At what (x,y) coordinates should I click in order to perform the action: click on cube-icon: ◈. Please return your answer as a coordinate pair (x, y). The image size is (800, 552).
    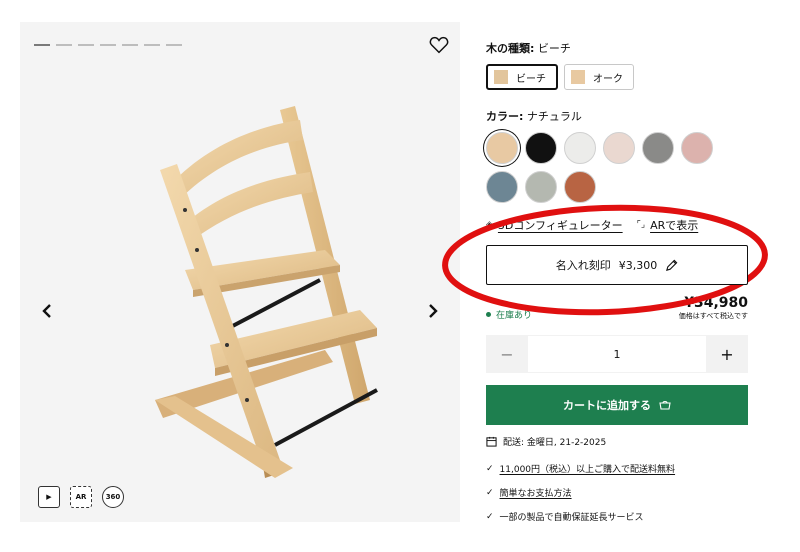
    Looking at the image, I should click on (489, 225).